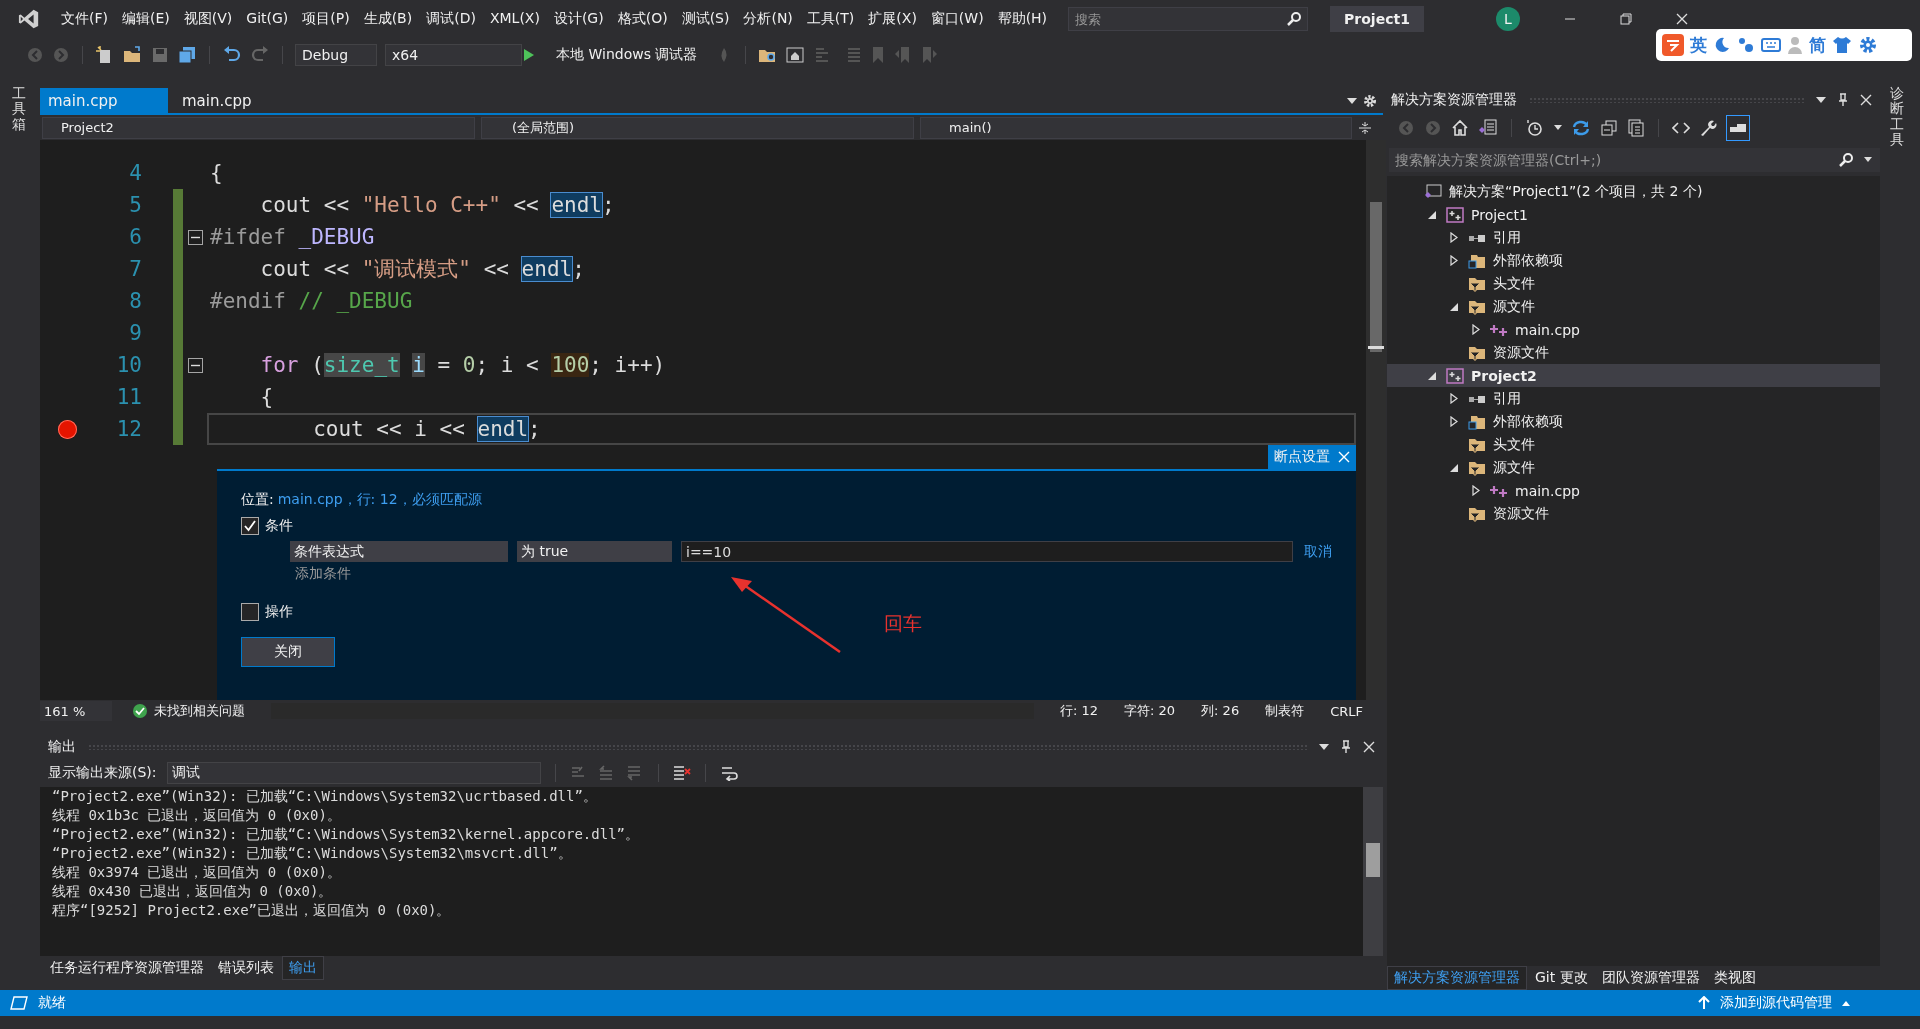 Image resolution: width=1920 pixels, height=1029 pixels. I want to click on breakpoint-icon, so click(67, 429).